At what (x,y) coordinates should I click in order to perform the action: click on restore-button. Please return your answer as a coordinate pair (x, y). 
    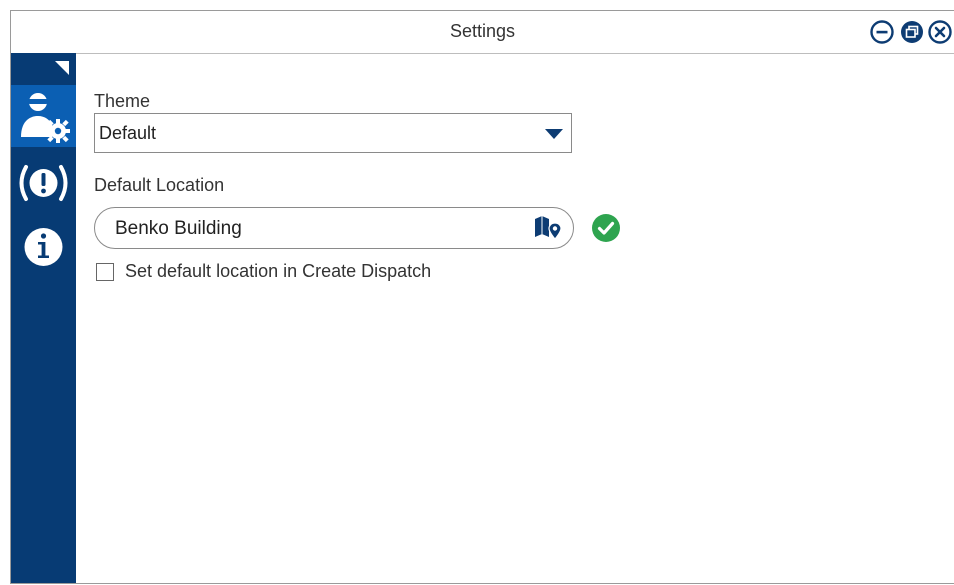
    Looking at the image, I should click on (912, 32).